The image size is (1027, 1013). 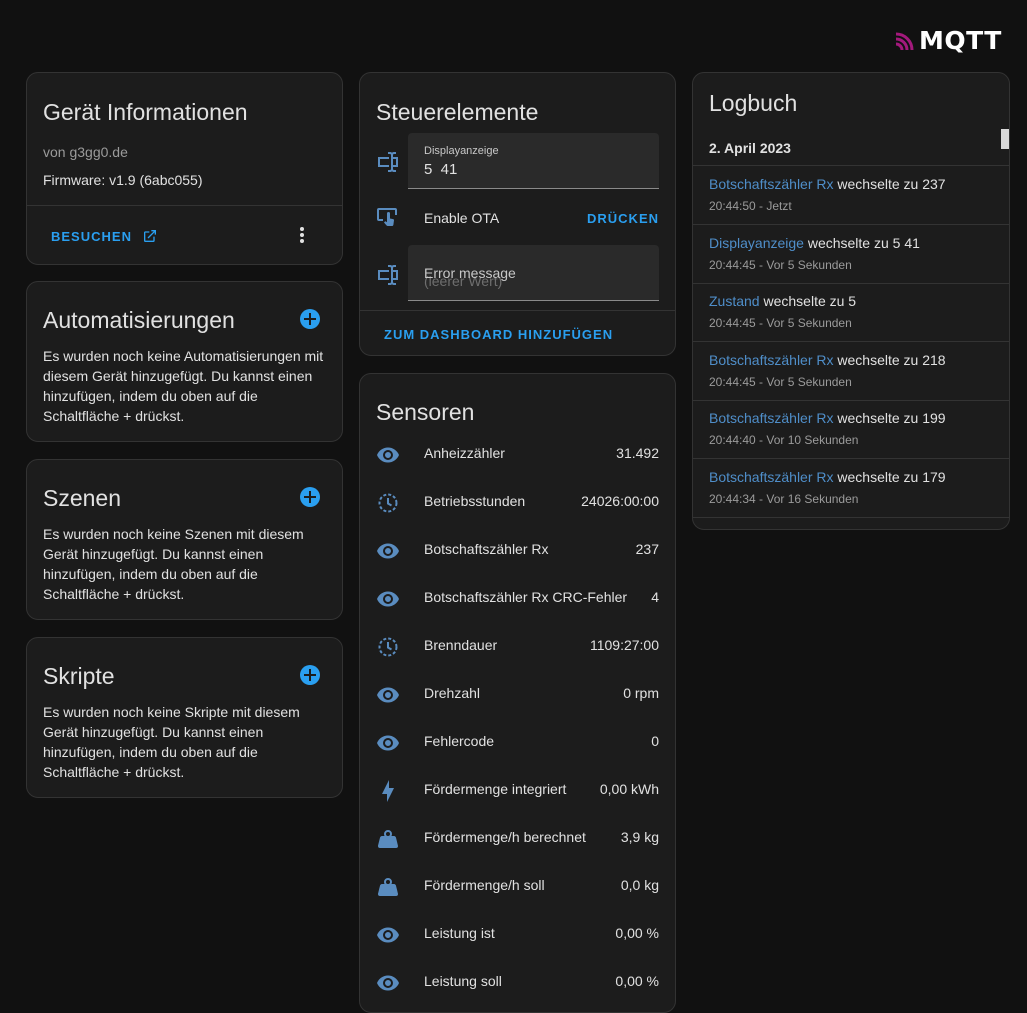 I want to click on sensor-value: 24026:00:00, so click(x=620, y=501).